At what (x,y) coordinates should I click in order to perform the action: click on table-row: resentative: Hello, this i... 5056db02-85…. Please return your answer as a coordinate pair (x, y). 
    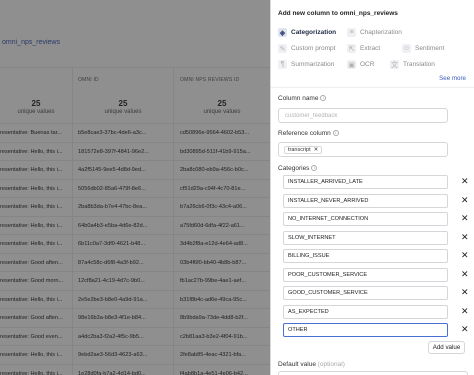
    Looking at the image, I should click on (135, 188).